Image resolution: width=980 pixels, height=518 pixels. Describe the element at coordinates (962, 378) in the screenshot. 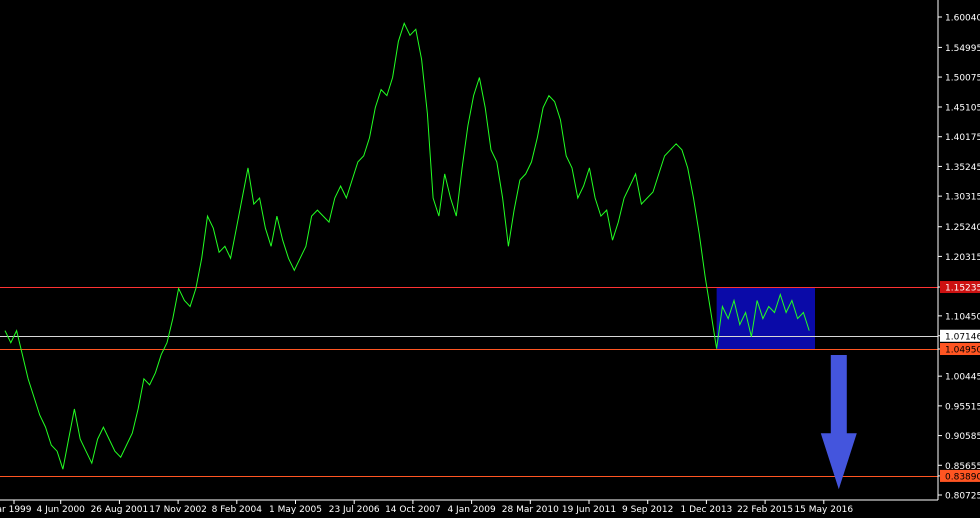

I see `y-tick-label: 1.00445` at that location.